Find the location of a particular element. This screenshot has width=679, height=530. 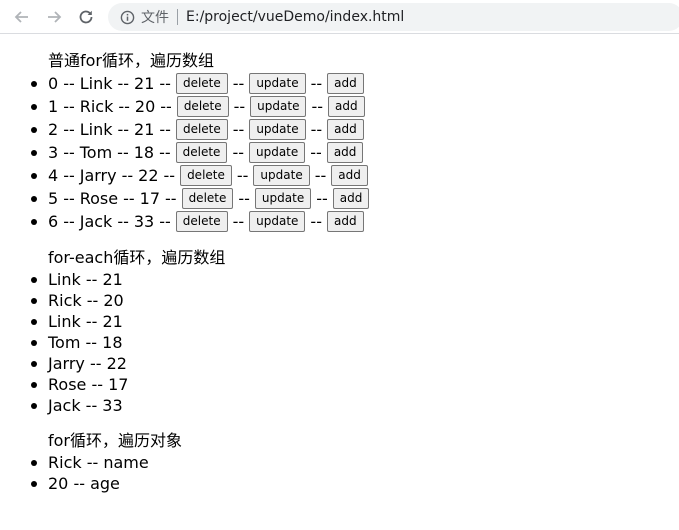

reload-button is located at coordinates (86, 17).